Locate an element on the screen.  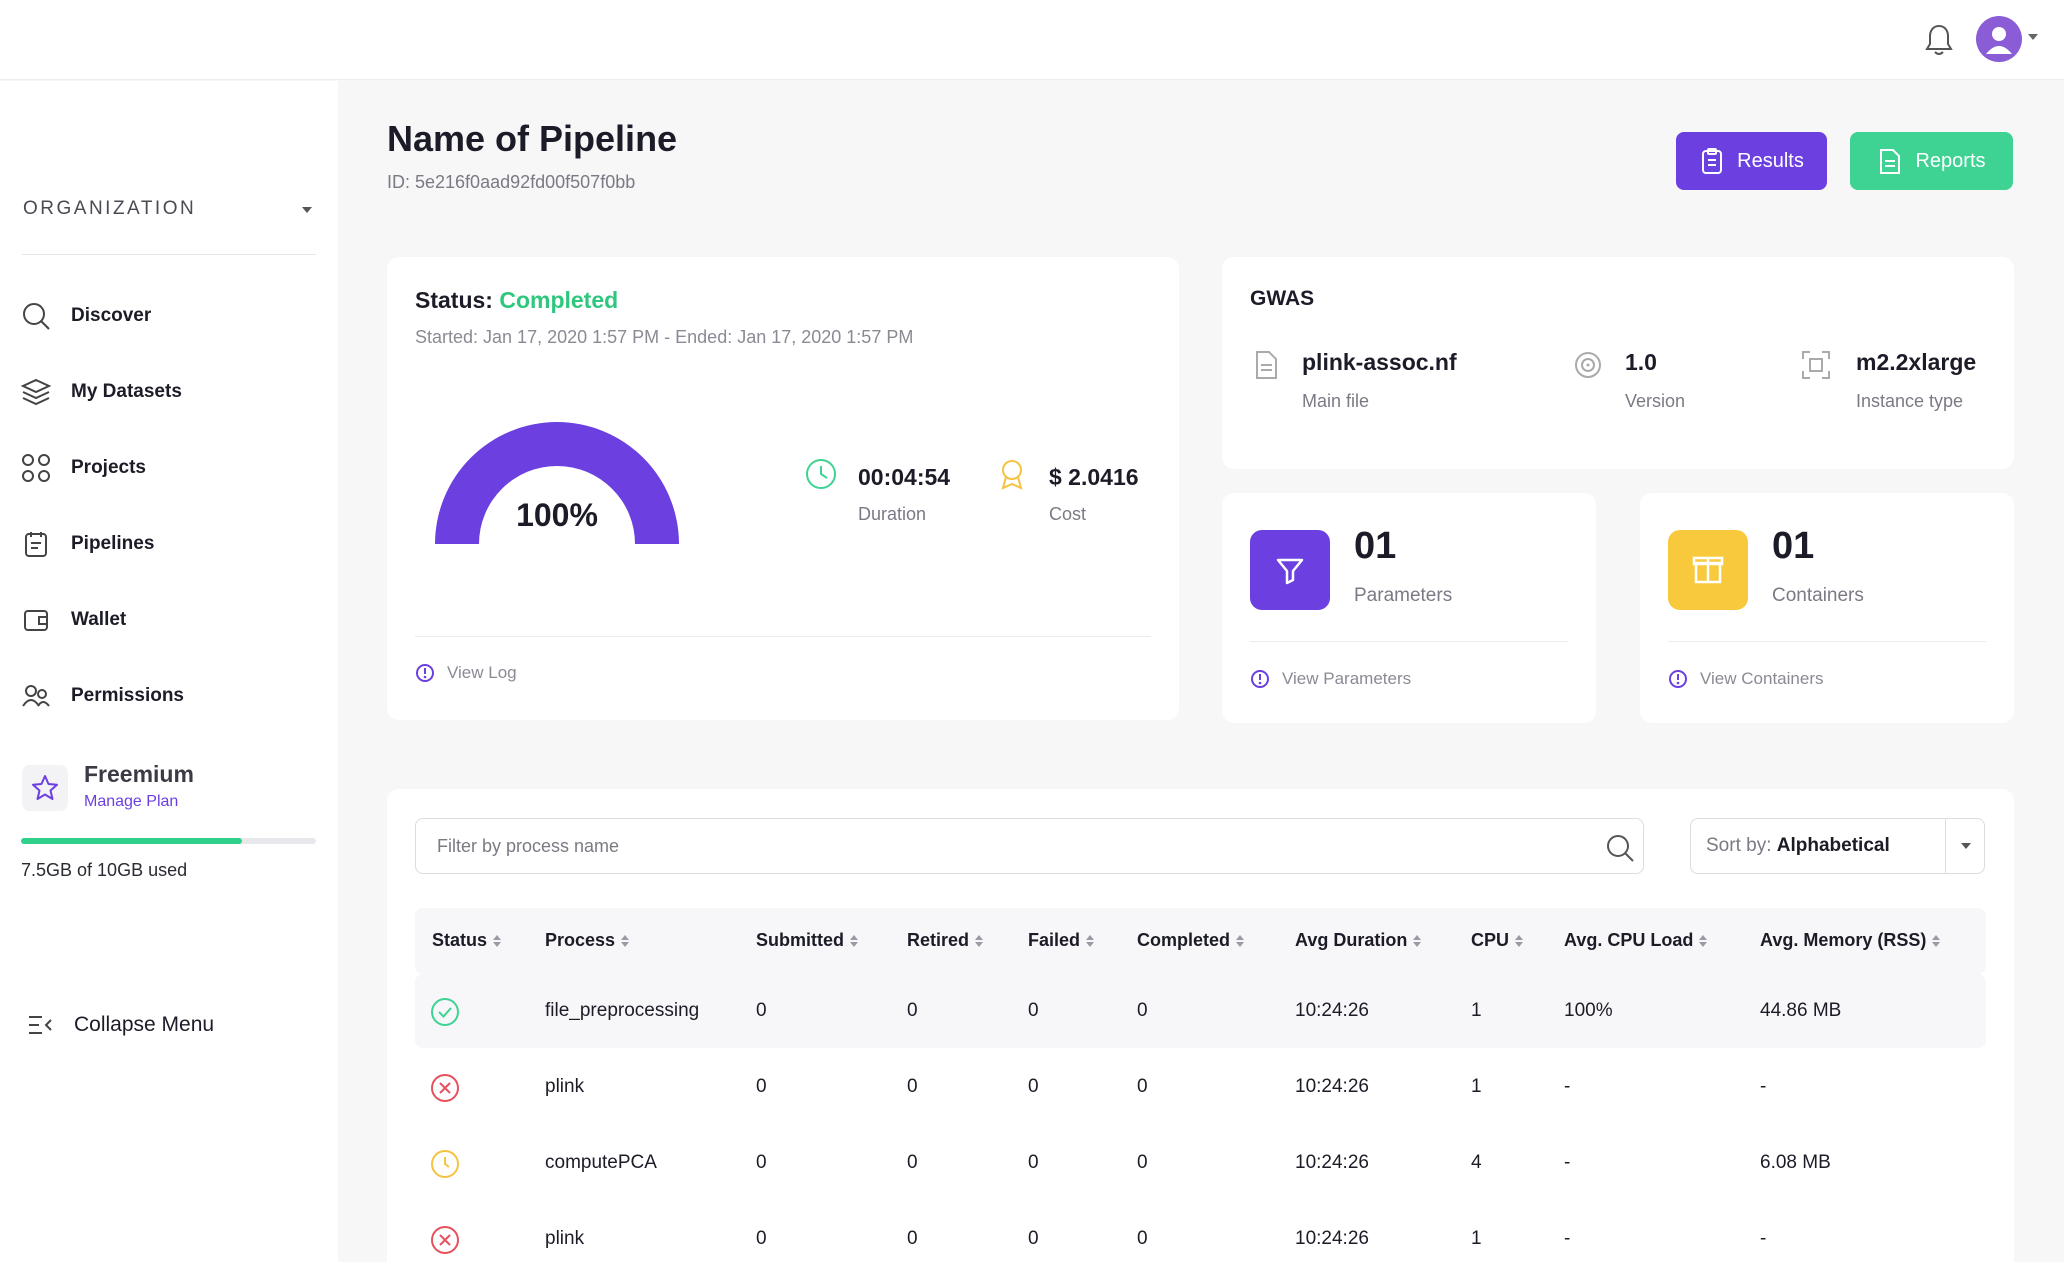
manage-plan-link: Manage Plan is located at coordinates (131, 802).